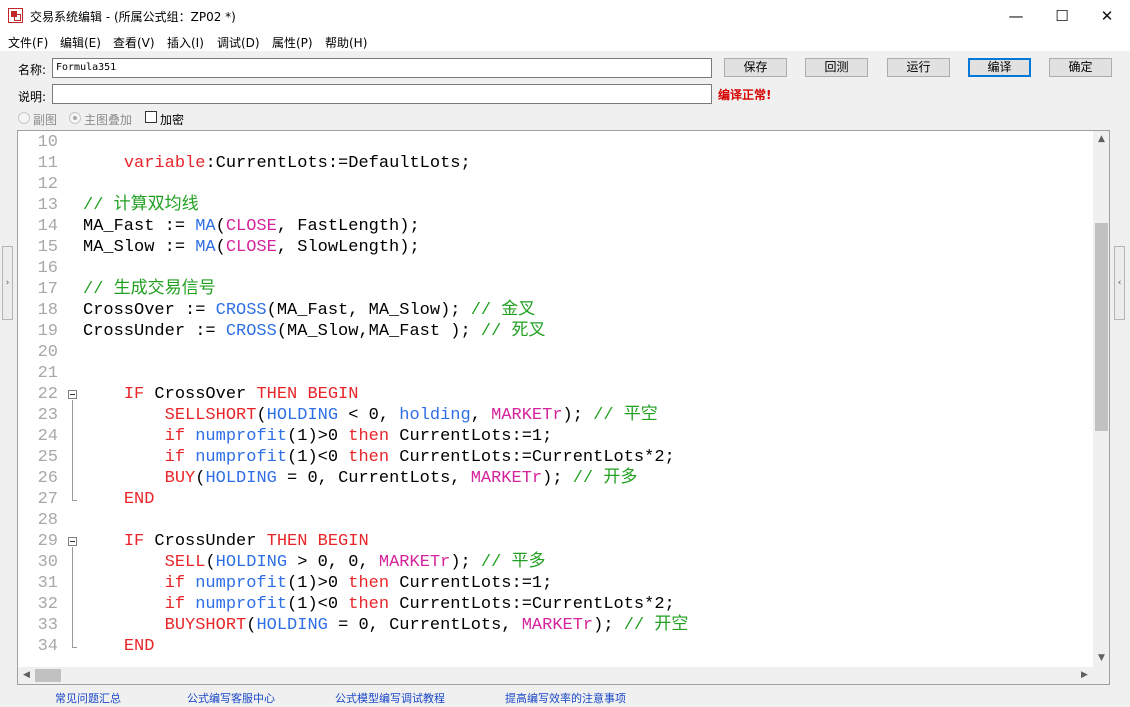  Describe the element at coordinates (1016, 15) in the screenshot. I see `minimize-button: —` at that location.